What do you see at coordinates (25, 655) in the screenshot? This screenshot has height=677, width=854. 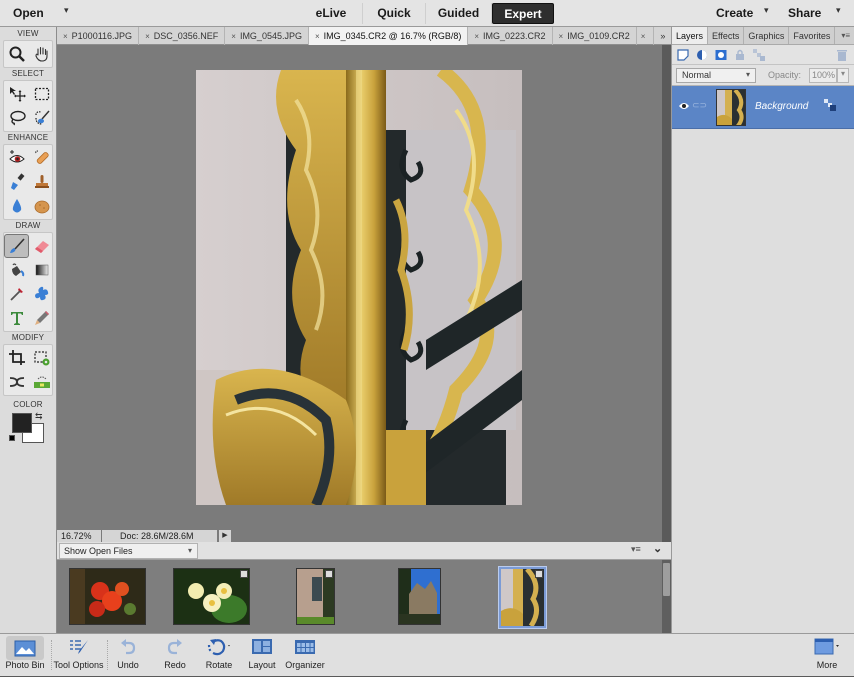 I see `photo-bin-button: Photo Bin` at bounding box center [25, 655].